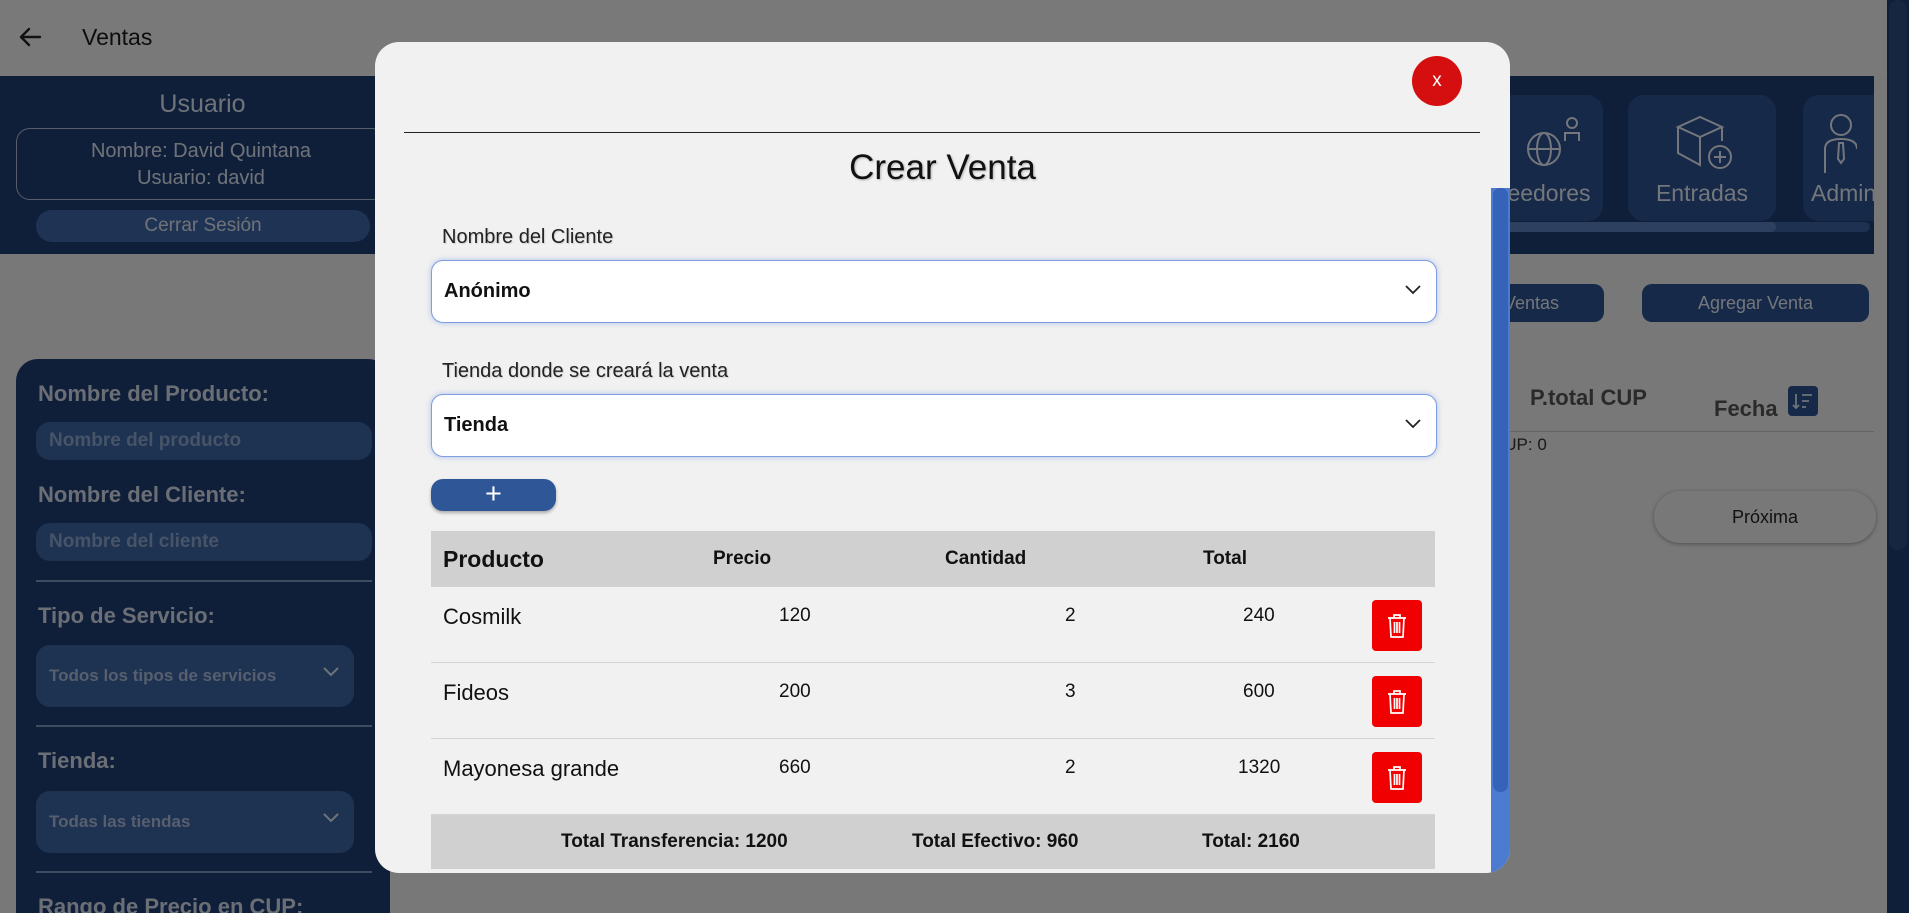 This screenshot has height=913, width=1909. Describe the element at coordinates (942, 167) in the screenshot. I see `modal-title: Crear Venta` at that location.